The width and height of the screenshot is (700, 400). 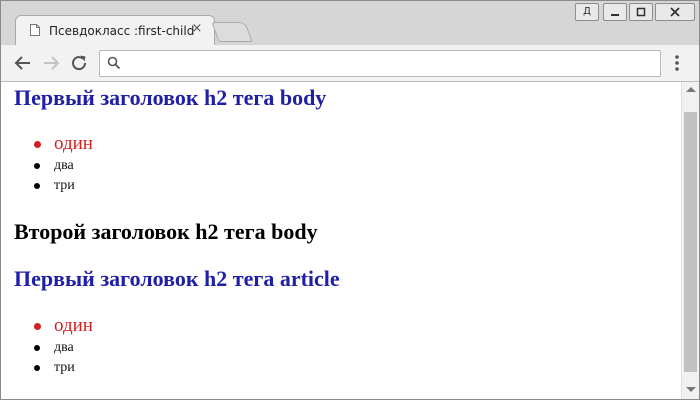 I want to click on list-article: один два три, so click(x=53, y=345).